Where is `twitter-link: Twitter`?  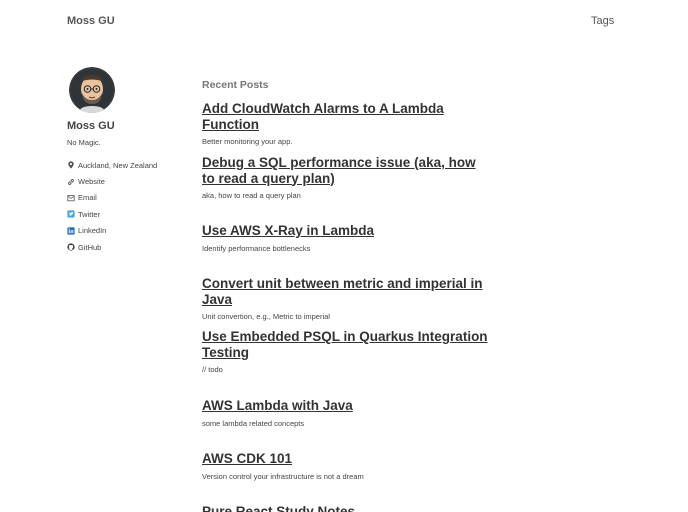
twitter-link: Twitter is located at coordinates (89, 214).